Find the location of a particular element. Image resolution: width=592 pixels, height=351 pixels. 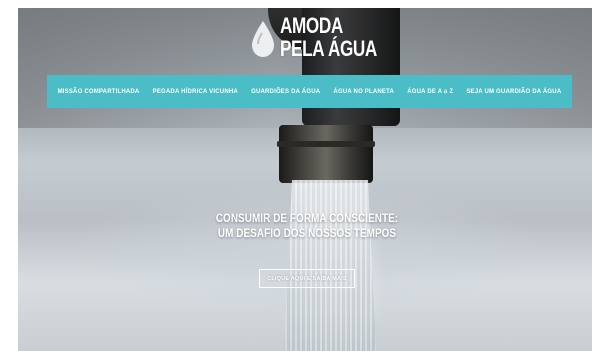

logo-line-1: AMODA is located at coordinates (311, 25).